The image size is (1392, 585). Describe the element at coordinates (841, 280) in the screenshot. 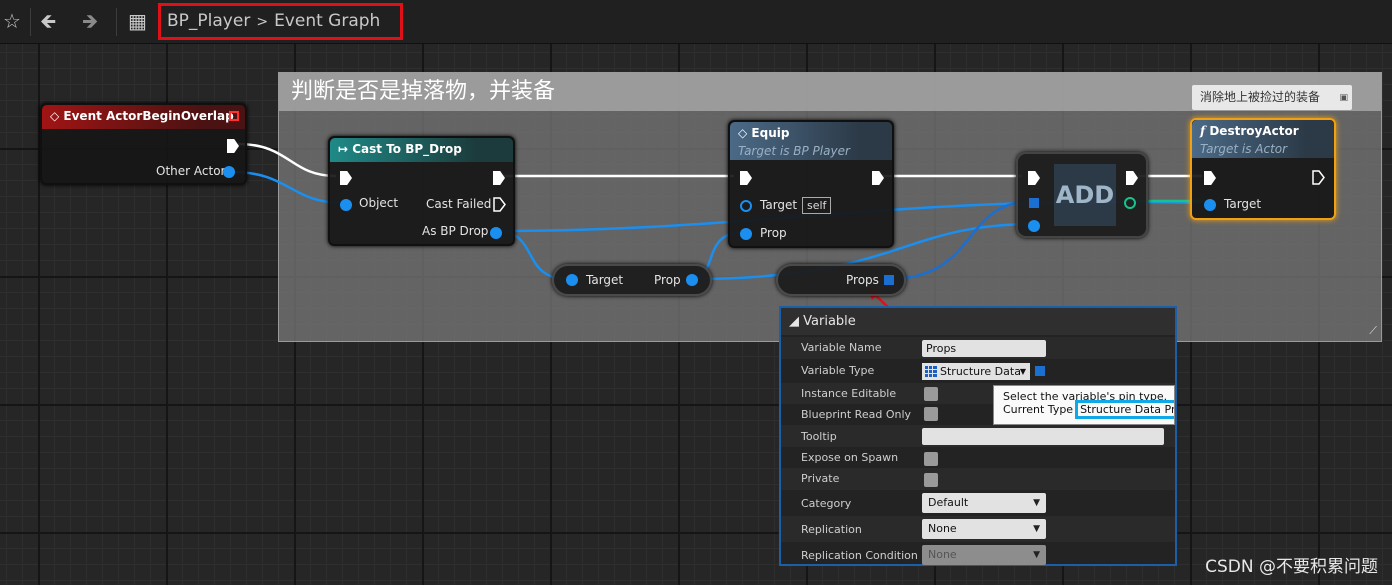

I see `props-variable-node: Props` at that location.